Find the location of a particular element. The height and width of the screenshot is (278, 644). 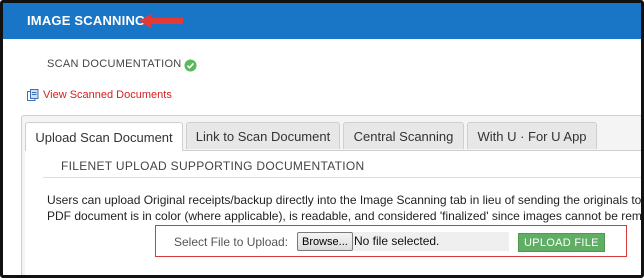

tab-label: Central Scanning is located at coordinates (403, 136).